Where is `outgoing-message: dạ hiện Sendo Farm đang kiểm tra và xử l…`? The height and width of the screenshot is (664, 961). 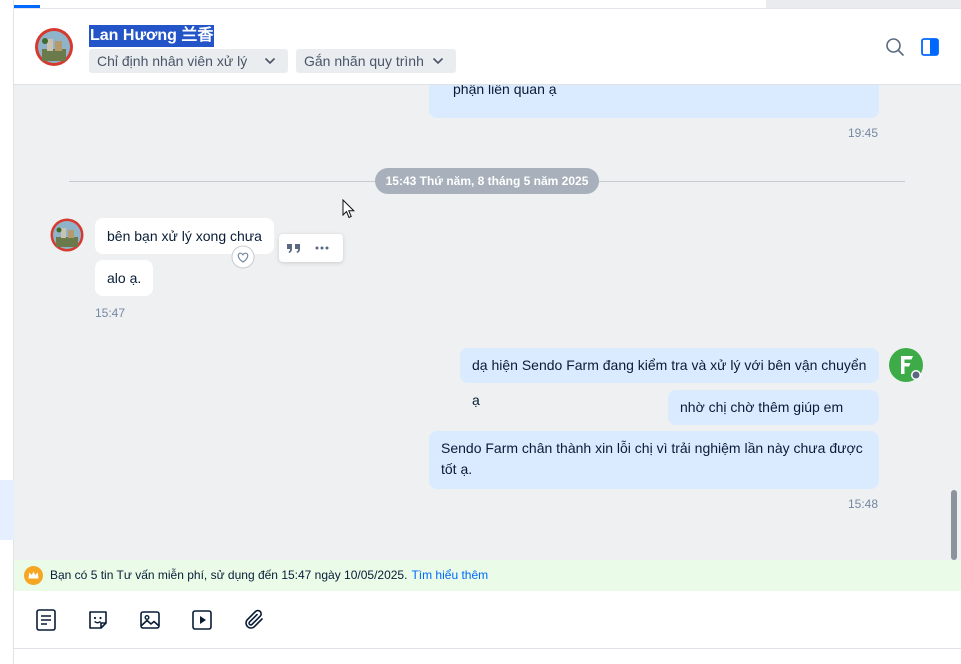
outgoing-message: dạ hiện Sendo Farm đang kiểm tra và xử l… is located at coordinates (669, 378).